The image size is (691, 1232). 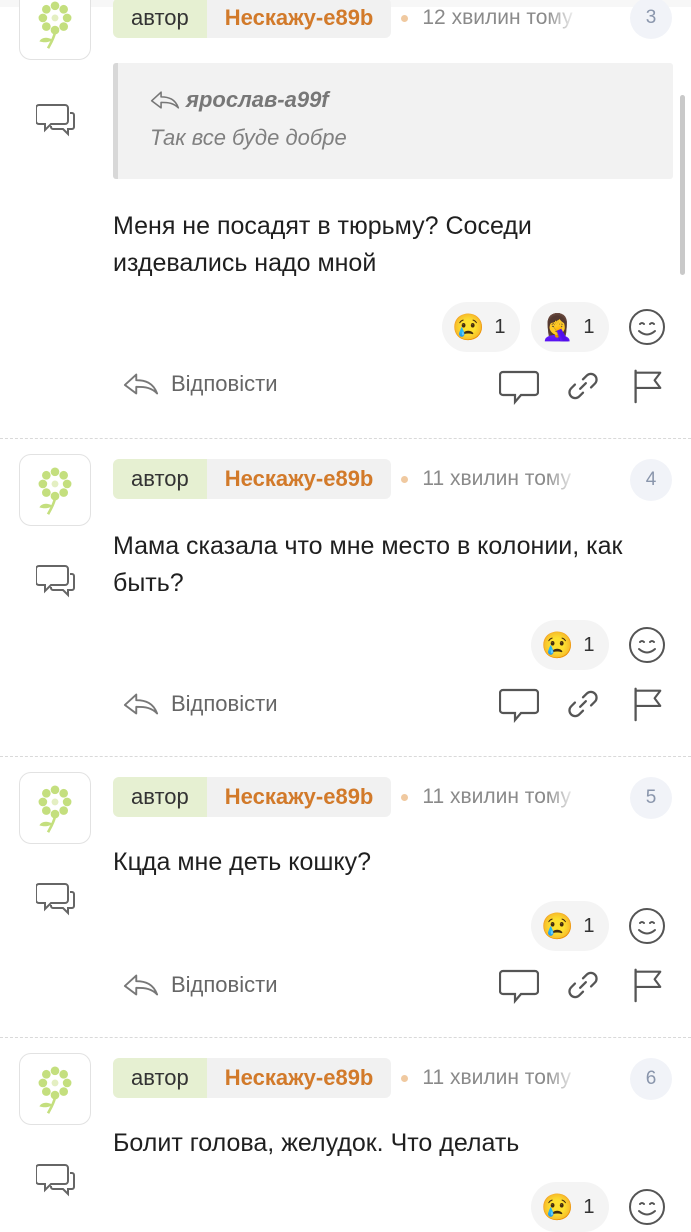 What do you see at coordinates (248, 137) in the screenshot?
I see `quote-text: Так все буде добре` at bounding box center [248, 137].